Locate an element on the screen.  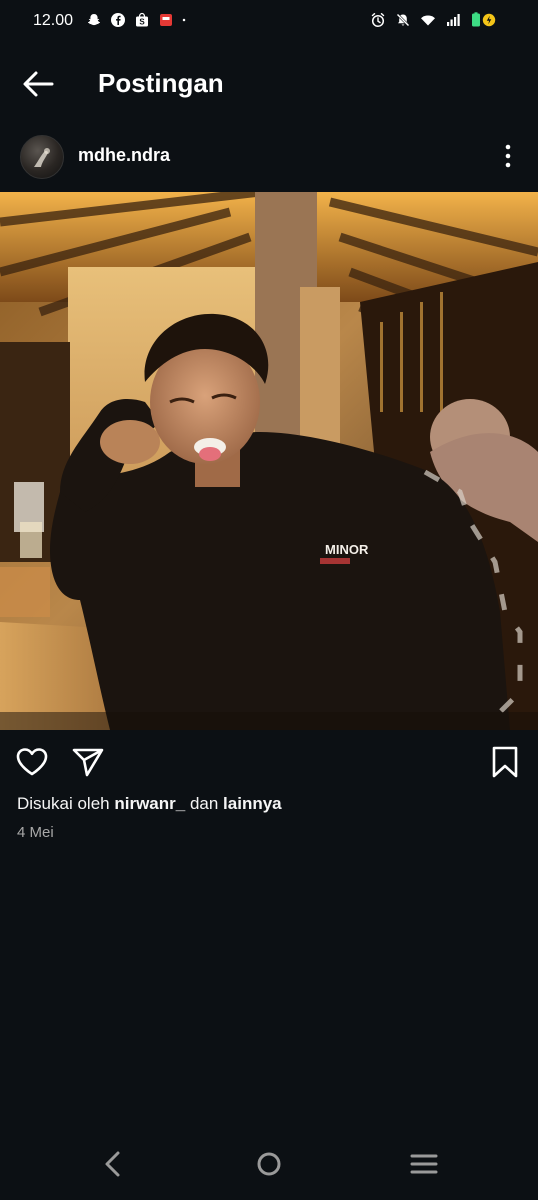
liked-conj: dan is located at coordinates (204, 803).